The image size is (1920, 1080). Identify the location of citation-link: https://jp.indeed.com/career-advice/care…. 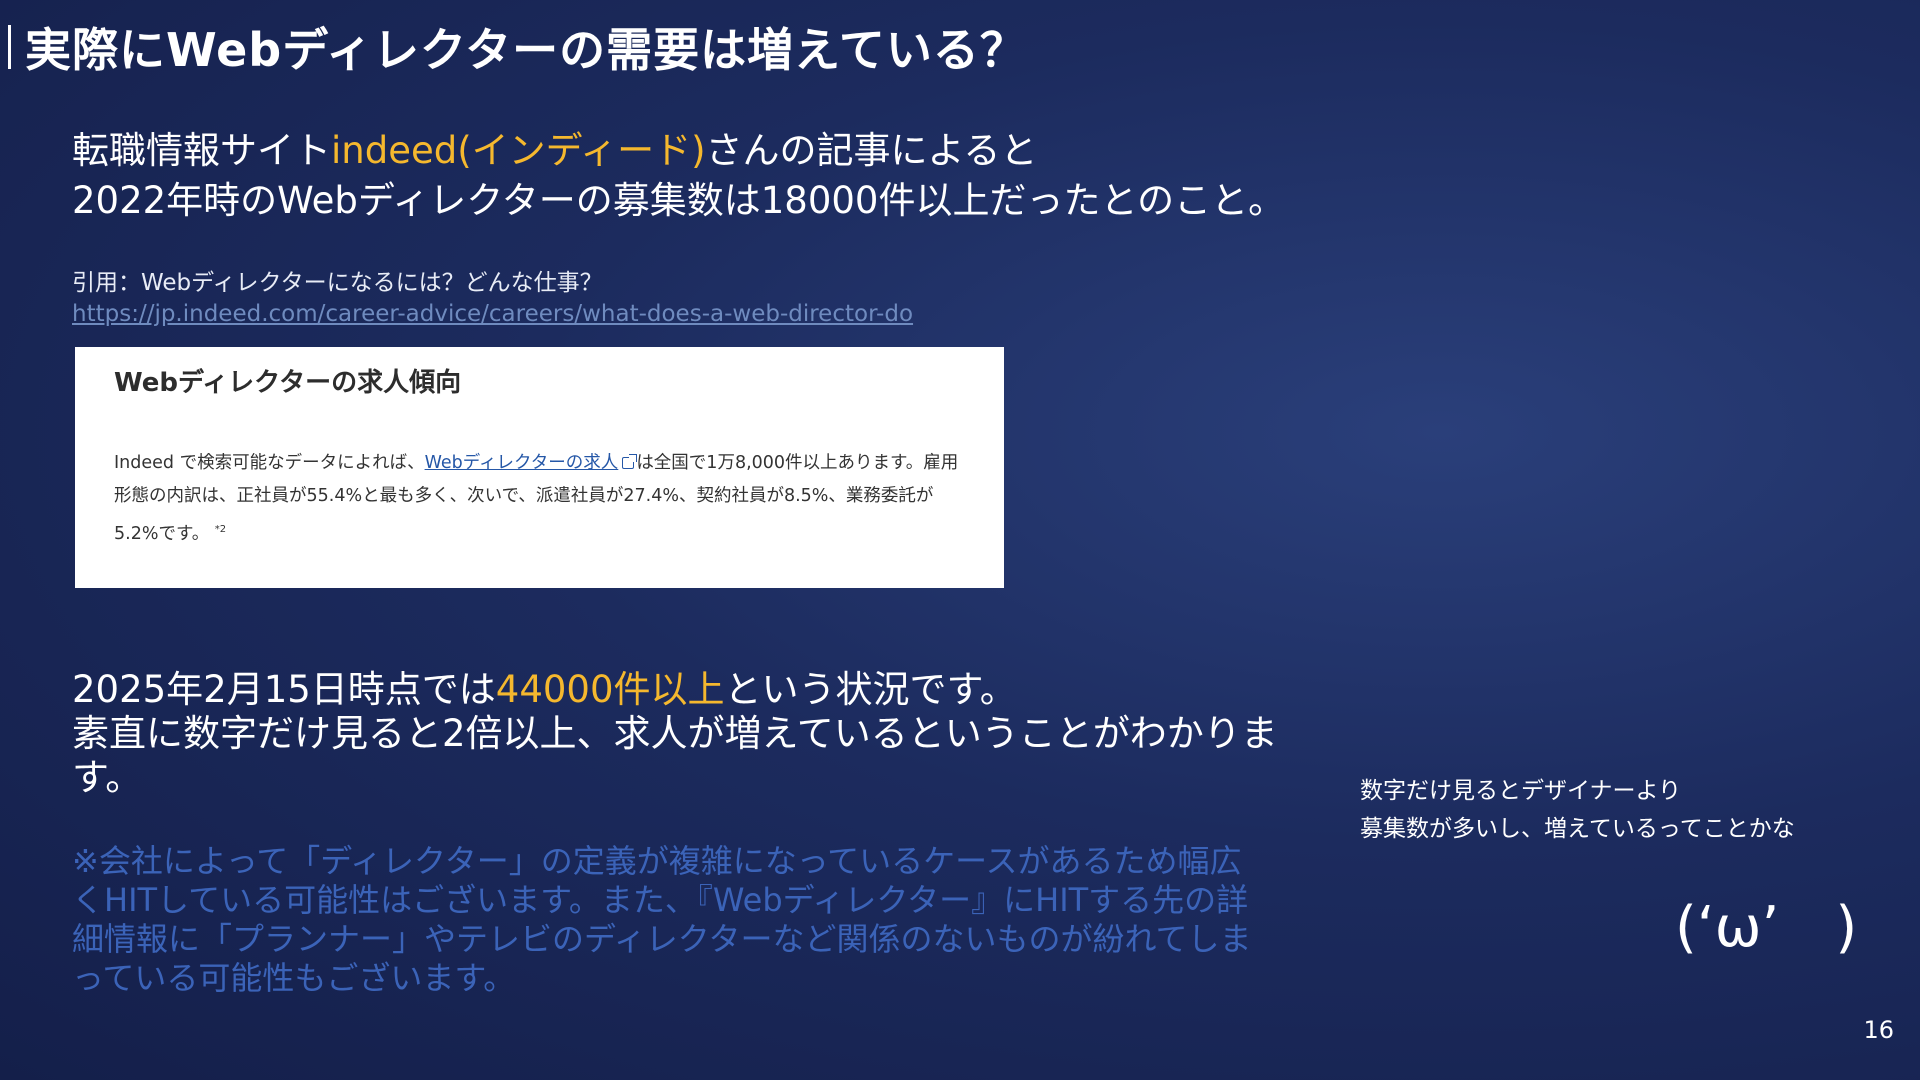
(492, 314).